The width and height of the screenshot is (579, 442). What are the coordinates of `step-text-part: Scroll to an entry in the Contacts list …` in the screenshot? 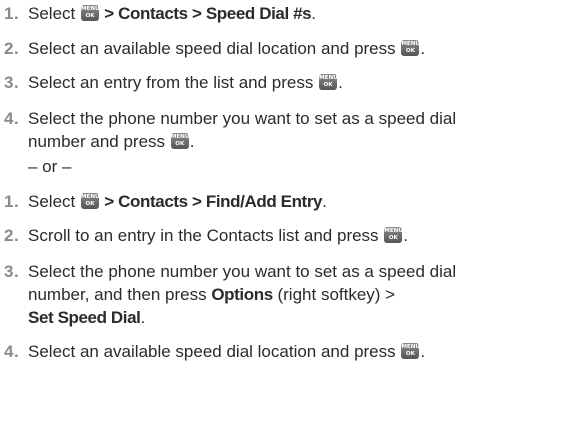 It's located at (206, 235).